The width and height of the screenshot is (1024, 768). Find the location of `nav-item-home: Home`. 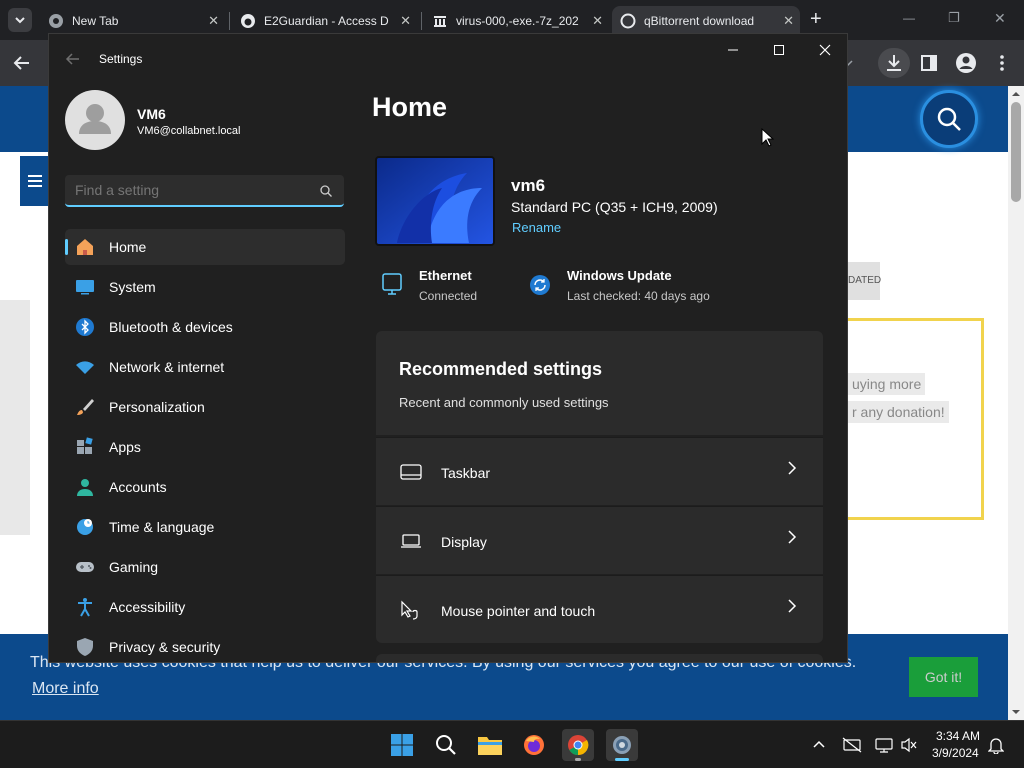

nav-item-home: Home is located at coordinates (205, 247).